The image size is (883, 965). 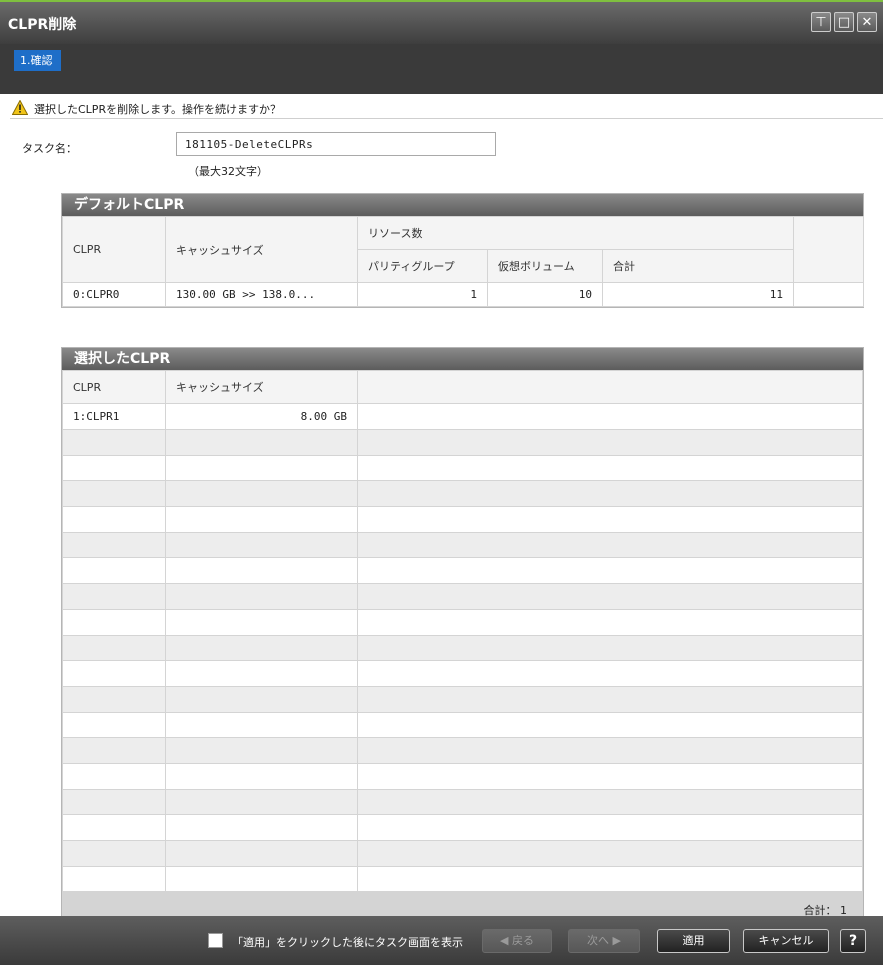 I want to click on col-header-total: 合計, so click(x=698, y=266).